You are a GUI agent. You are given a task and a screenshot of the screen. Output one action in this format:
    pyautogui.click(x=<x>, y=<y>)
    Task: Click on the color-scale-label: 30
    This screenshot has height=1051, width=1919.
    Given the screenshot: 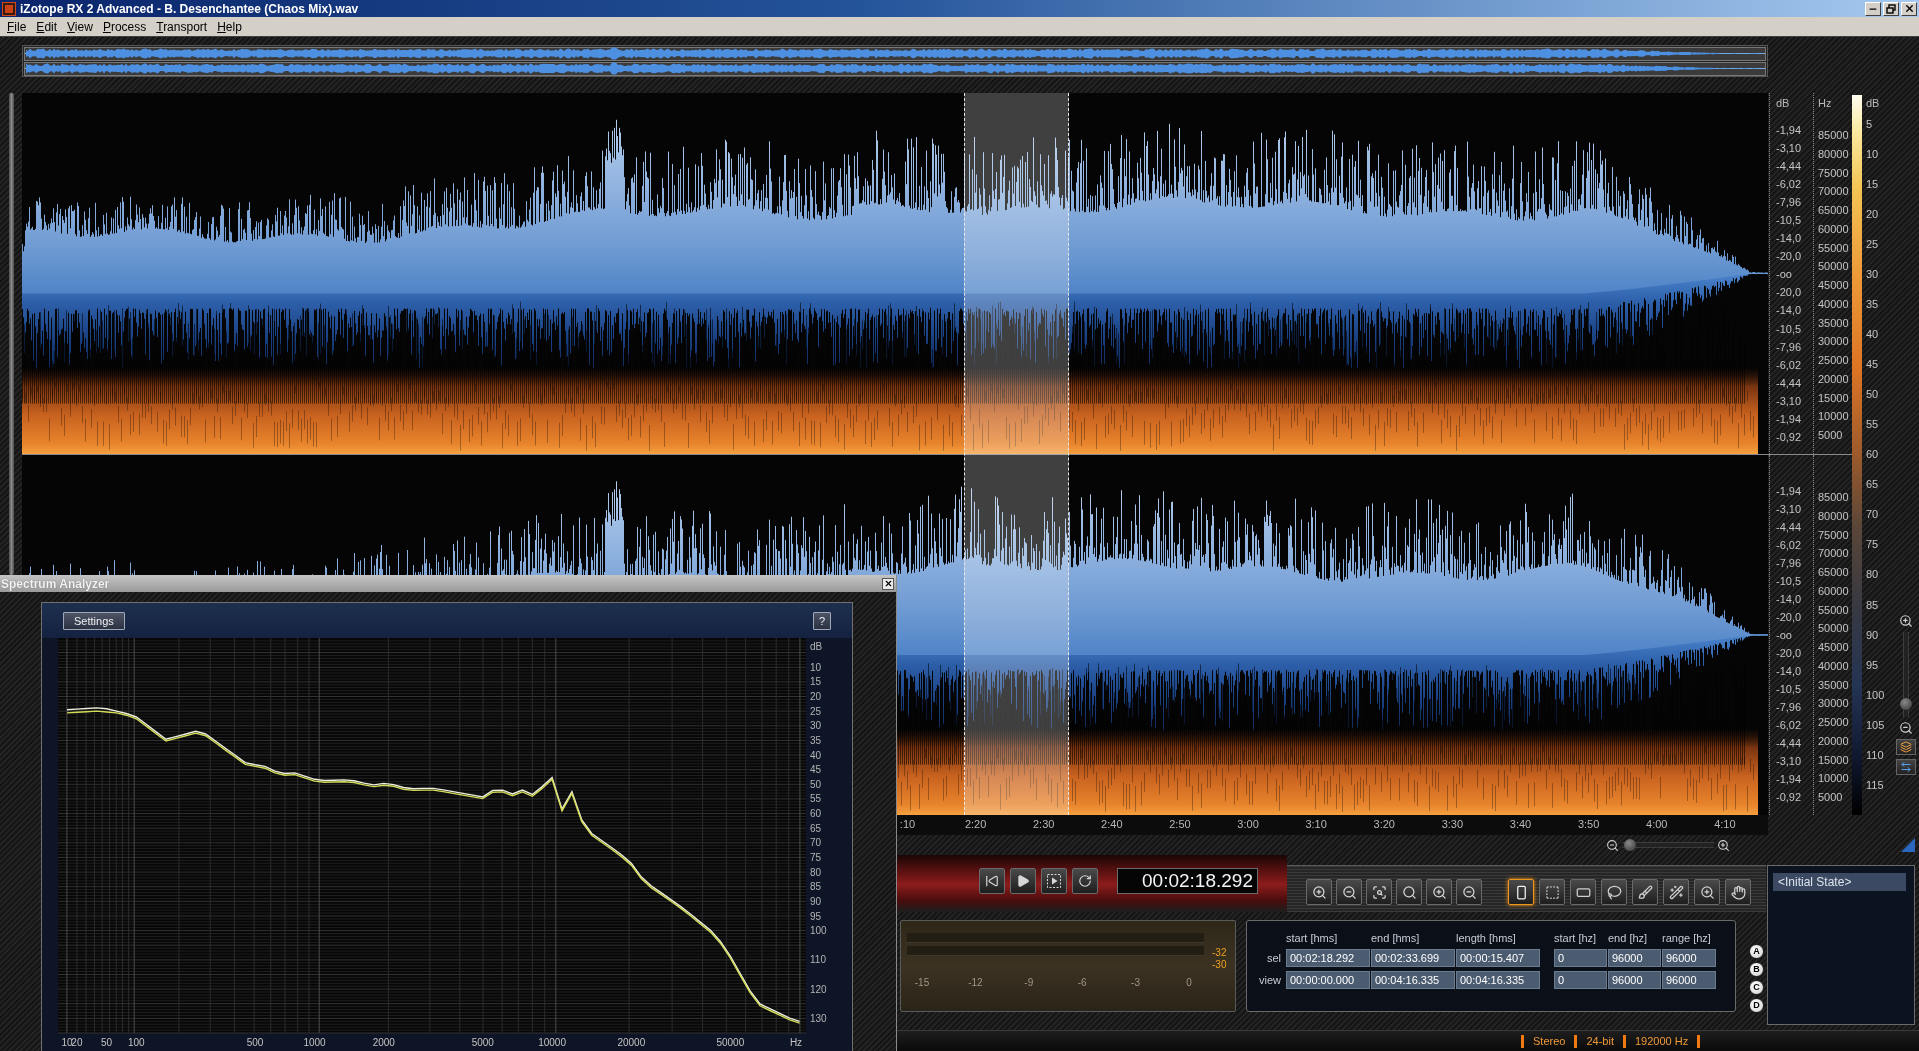 What is the action you would take?
    pyautogui.click(x=1873, y=274)
    